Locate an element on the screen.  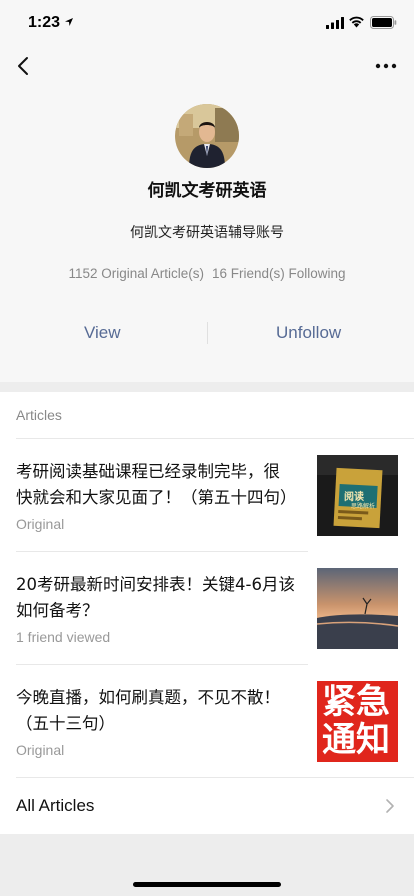
avatar is located at coordinates (207, 136).